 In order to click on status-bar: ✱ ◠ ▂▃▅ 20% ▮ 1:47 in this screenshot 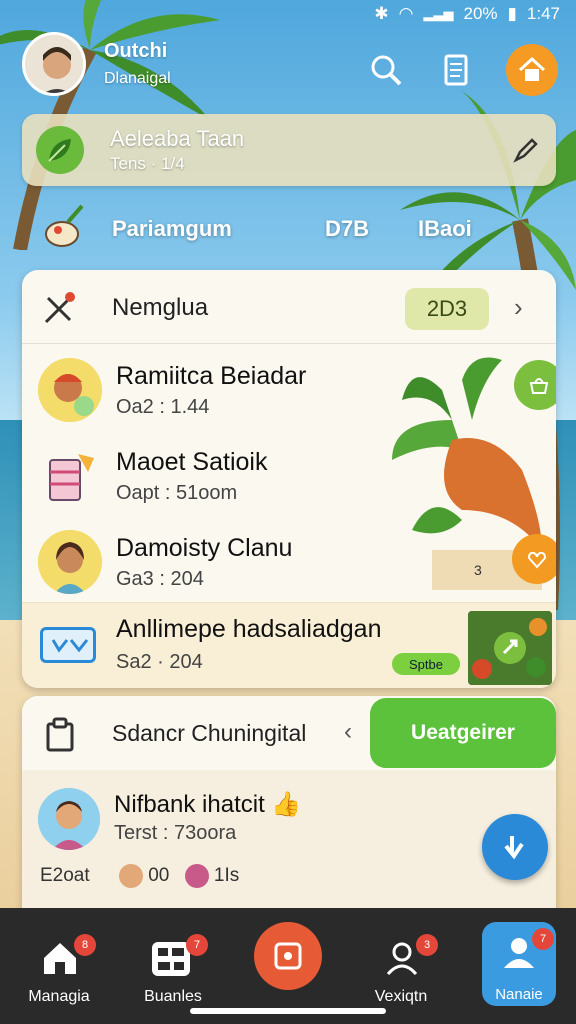, I will do `click(288, 15)`.